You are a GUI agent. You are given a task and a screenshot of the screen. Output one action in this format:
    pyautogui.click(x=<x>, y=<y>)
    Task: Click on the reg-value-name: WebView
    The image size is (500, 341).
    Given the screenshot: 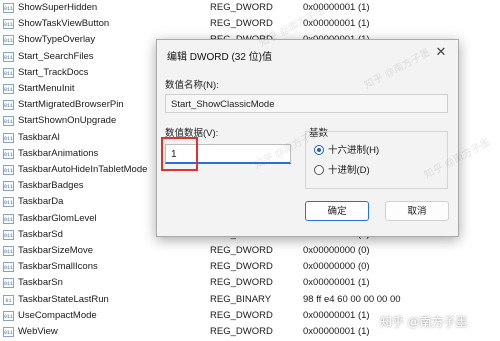 What is the action you would take?
    pyautogui.click(x=38, y=331)
    